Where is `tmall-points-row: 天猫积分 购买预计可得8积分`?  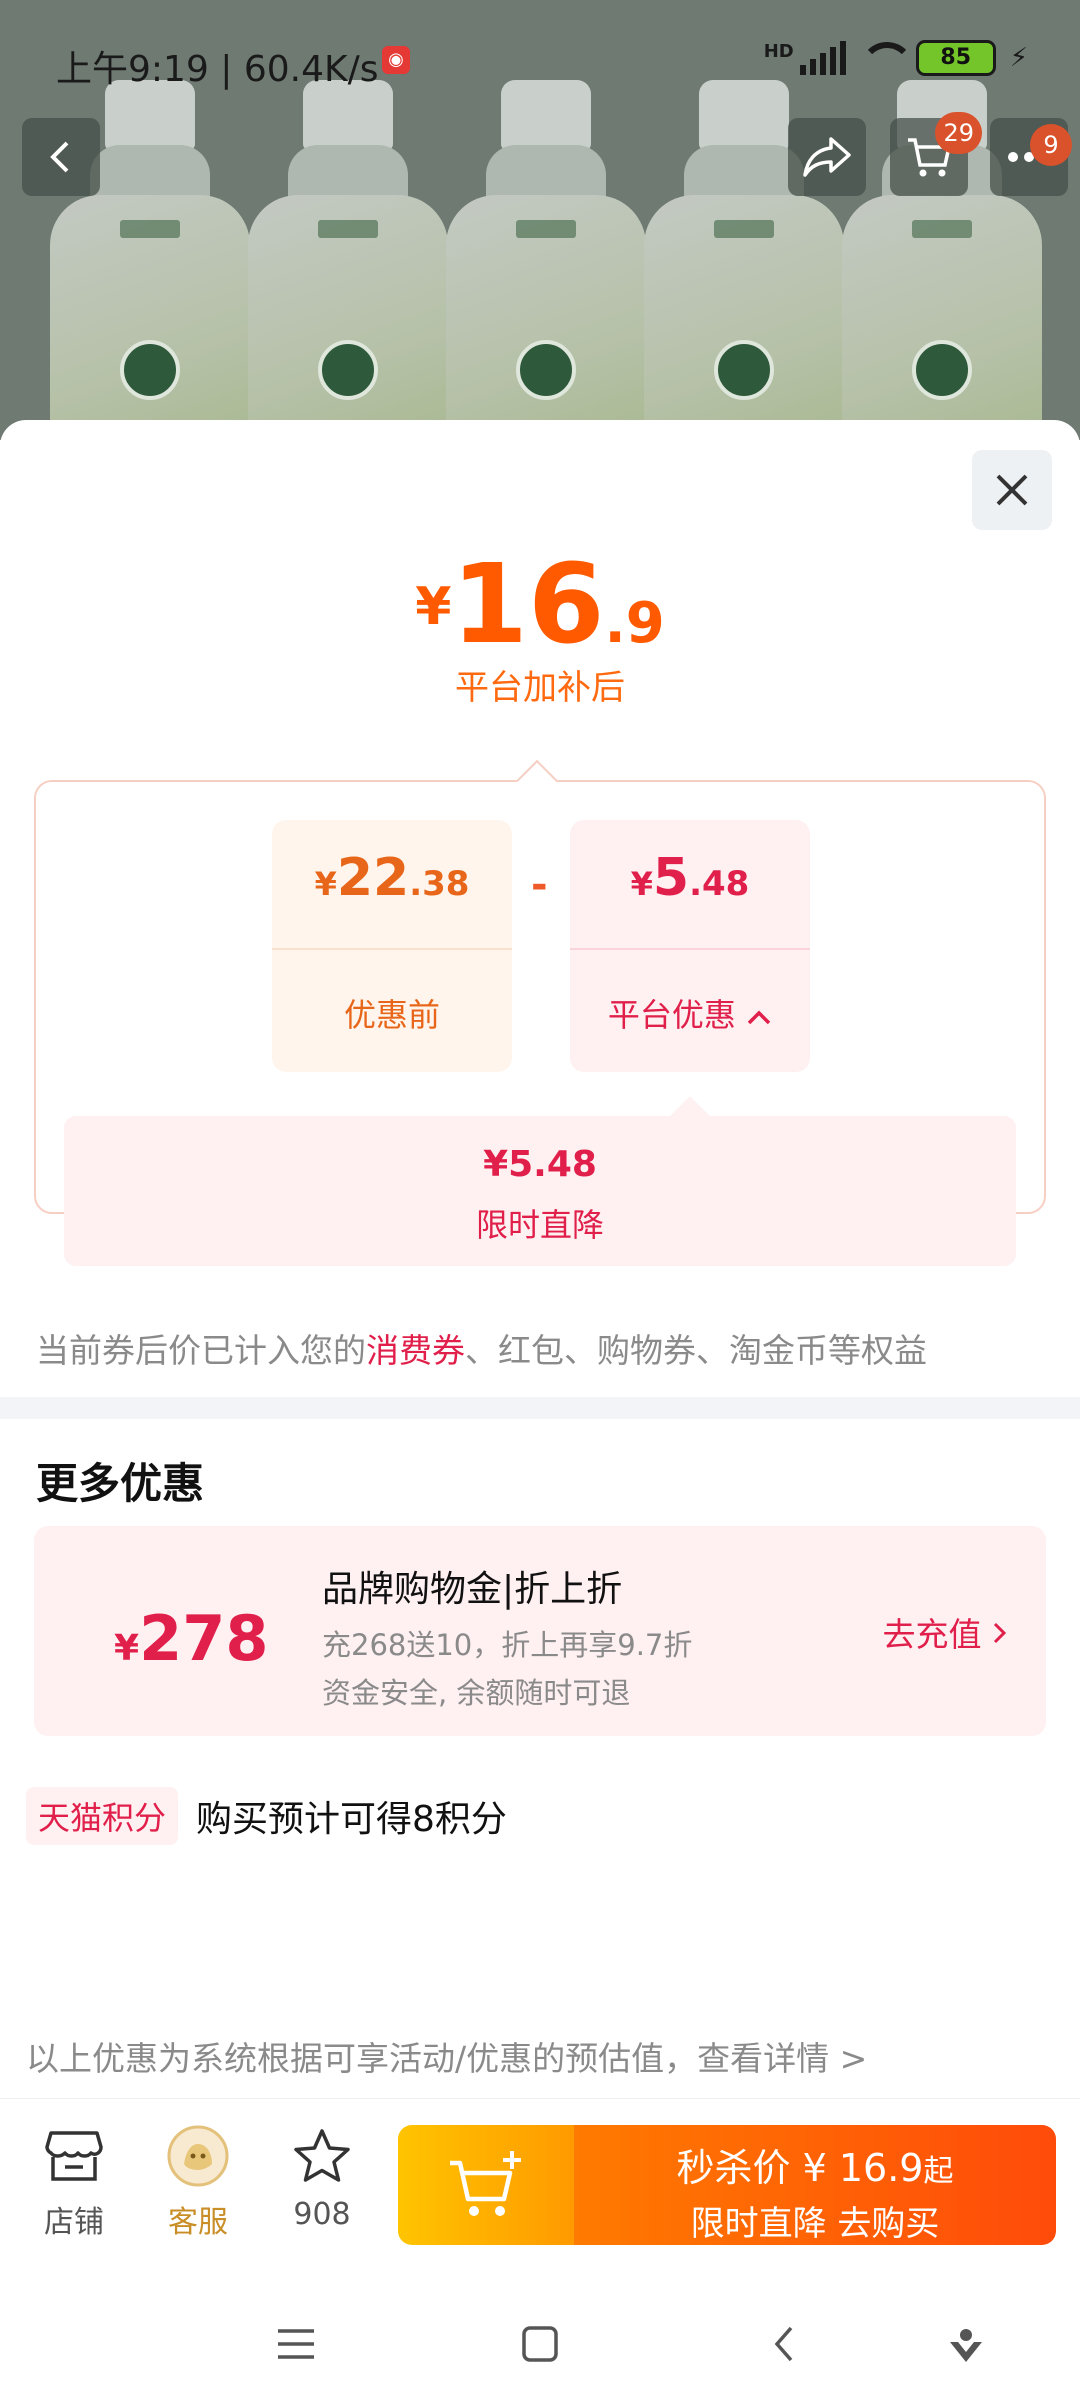 tmall-points-row: 天猫积分 购买预计可得8积分 is located at coordinates (266, 1816).